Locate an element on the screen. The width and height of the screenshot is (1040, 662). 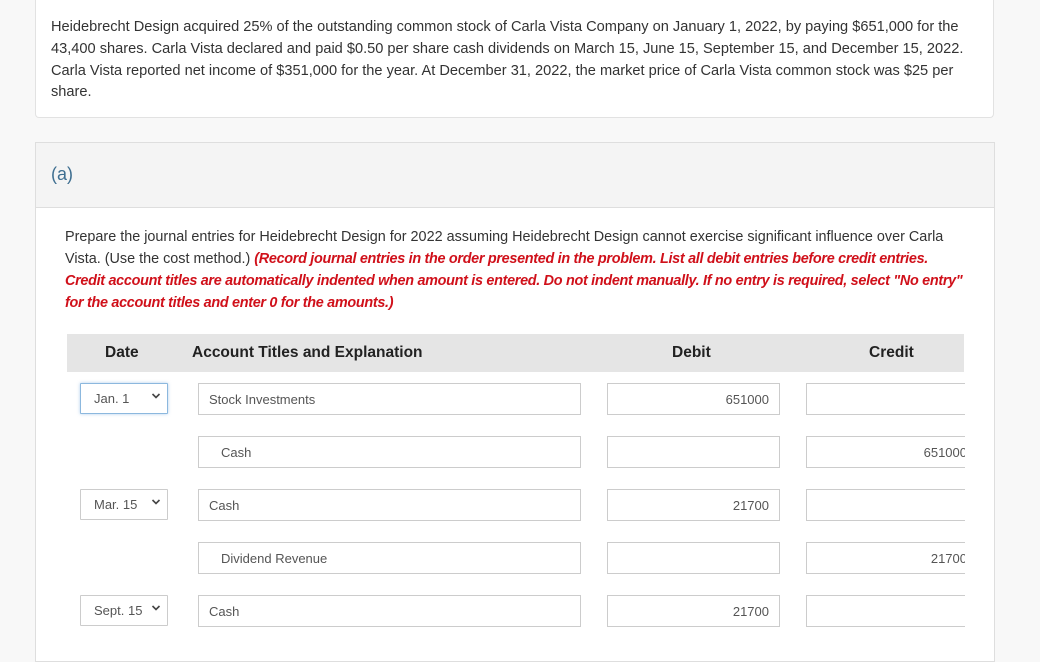
header-credit: Credit is located at coordinates (891, 352).